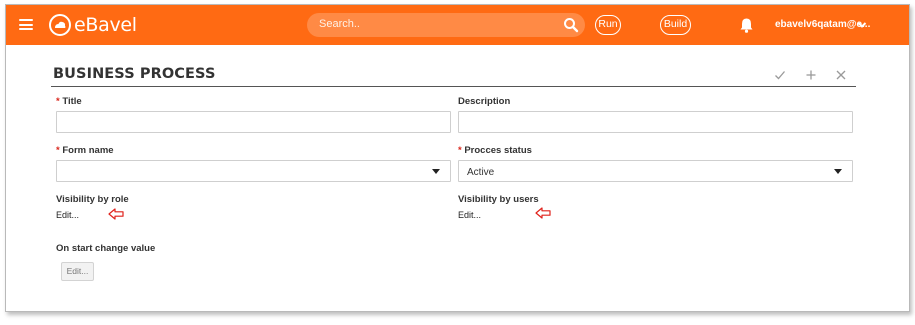 This screenshot has height=325, width=915. Describe the element at coordinates (26, 24) in the screenshot. I see `hamburger-menu-icon` at that location.